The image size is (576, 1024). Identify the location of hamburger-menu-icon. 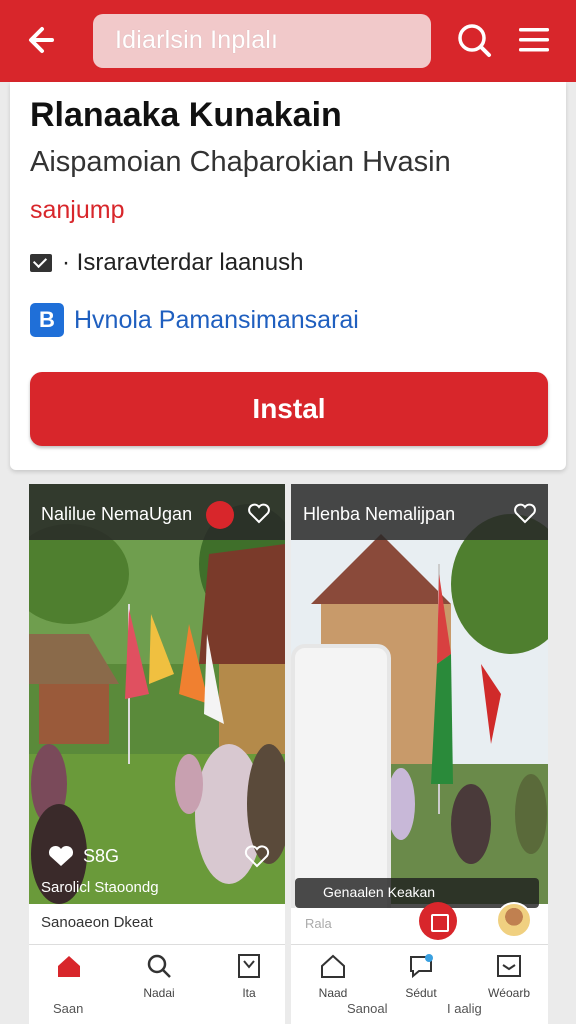
(534, 40).